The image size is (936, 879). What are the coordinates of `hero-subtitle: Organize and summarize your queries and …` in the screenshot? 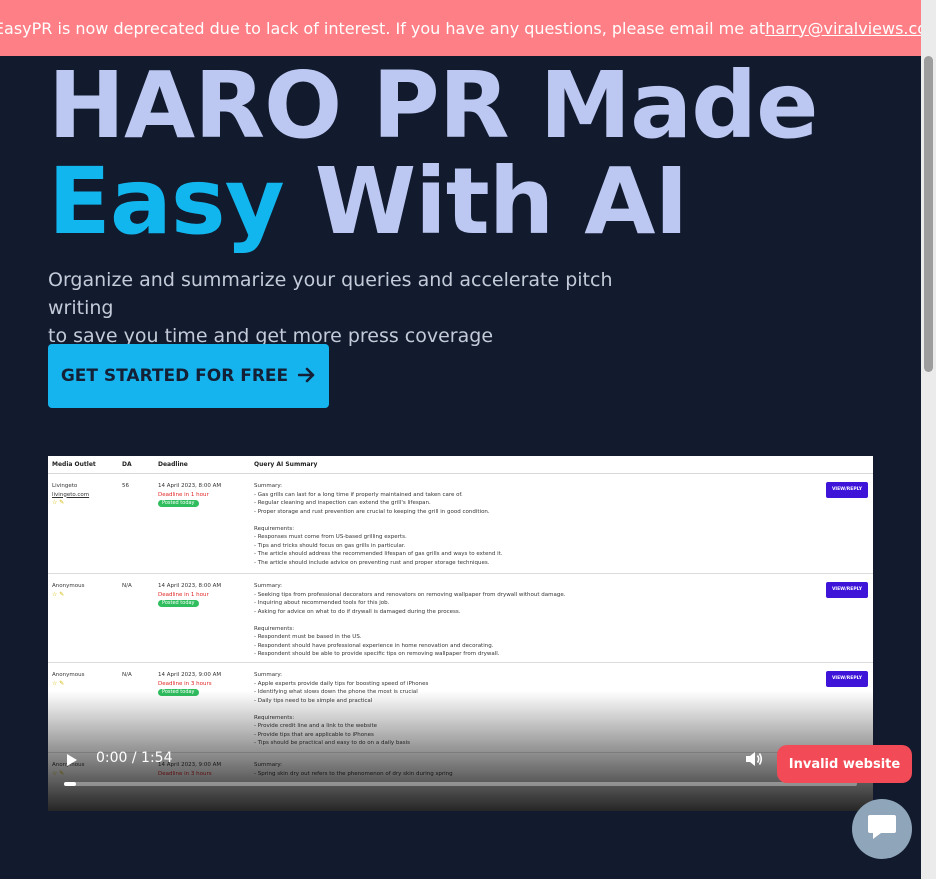 It's located at (358, 308).